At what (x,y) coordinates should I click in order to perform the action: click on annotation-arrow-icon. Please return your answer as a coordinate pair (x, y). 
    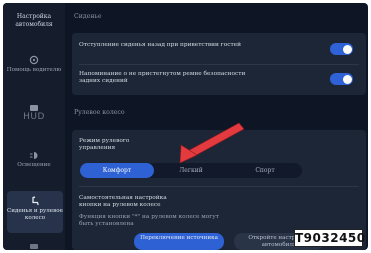
    Looking at the image, I should click on (212, 143).